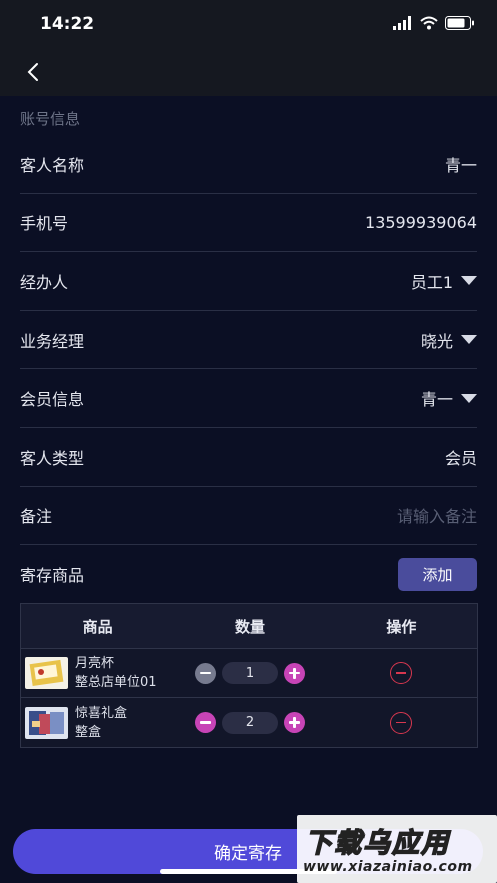 Image resolution: width=497 pixels, height=883 pixels. Describe the element at coordinates (95, 663) in the screenshot. I see `product-name: 月亮杯` at that location.